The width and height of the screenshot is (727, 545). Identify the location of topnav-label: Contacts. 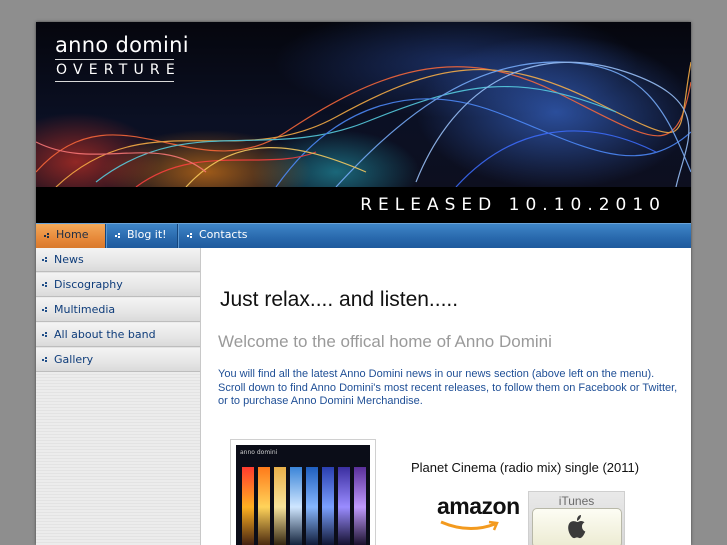
(223, 234).